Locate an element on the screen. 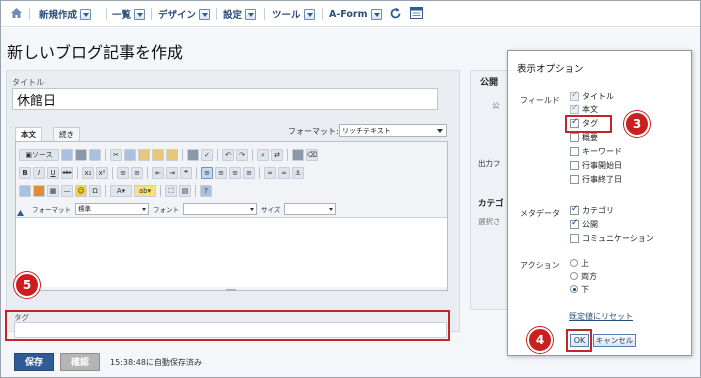  paste-icon is located at coordinates (144, 155).